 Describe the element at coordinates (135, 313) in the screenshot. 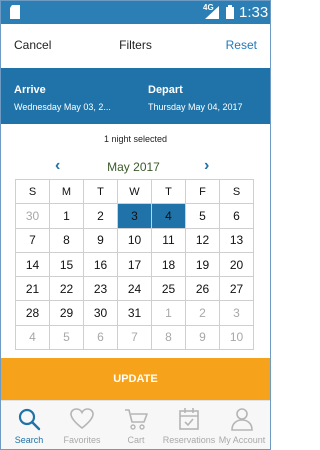

I see `calendar-day: 31` at that location.